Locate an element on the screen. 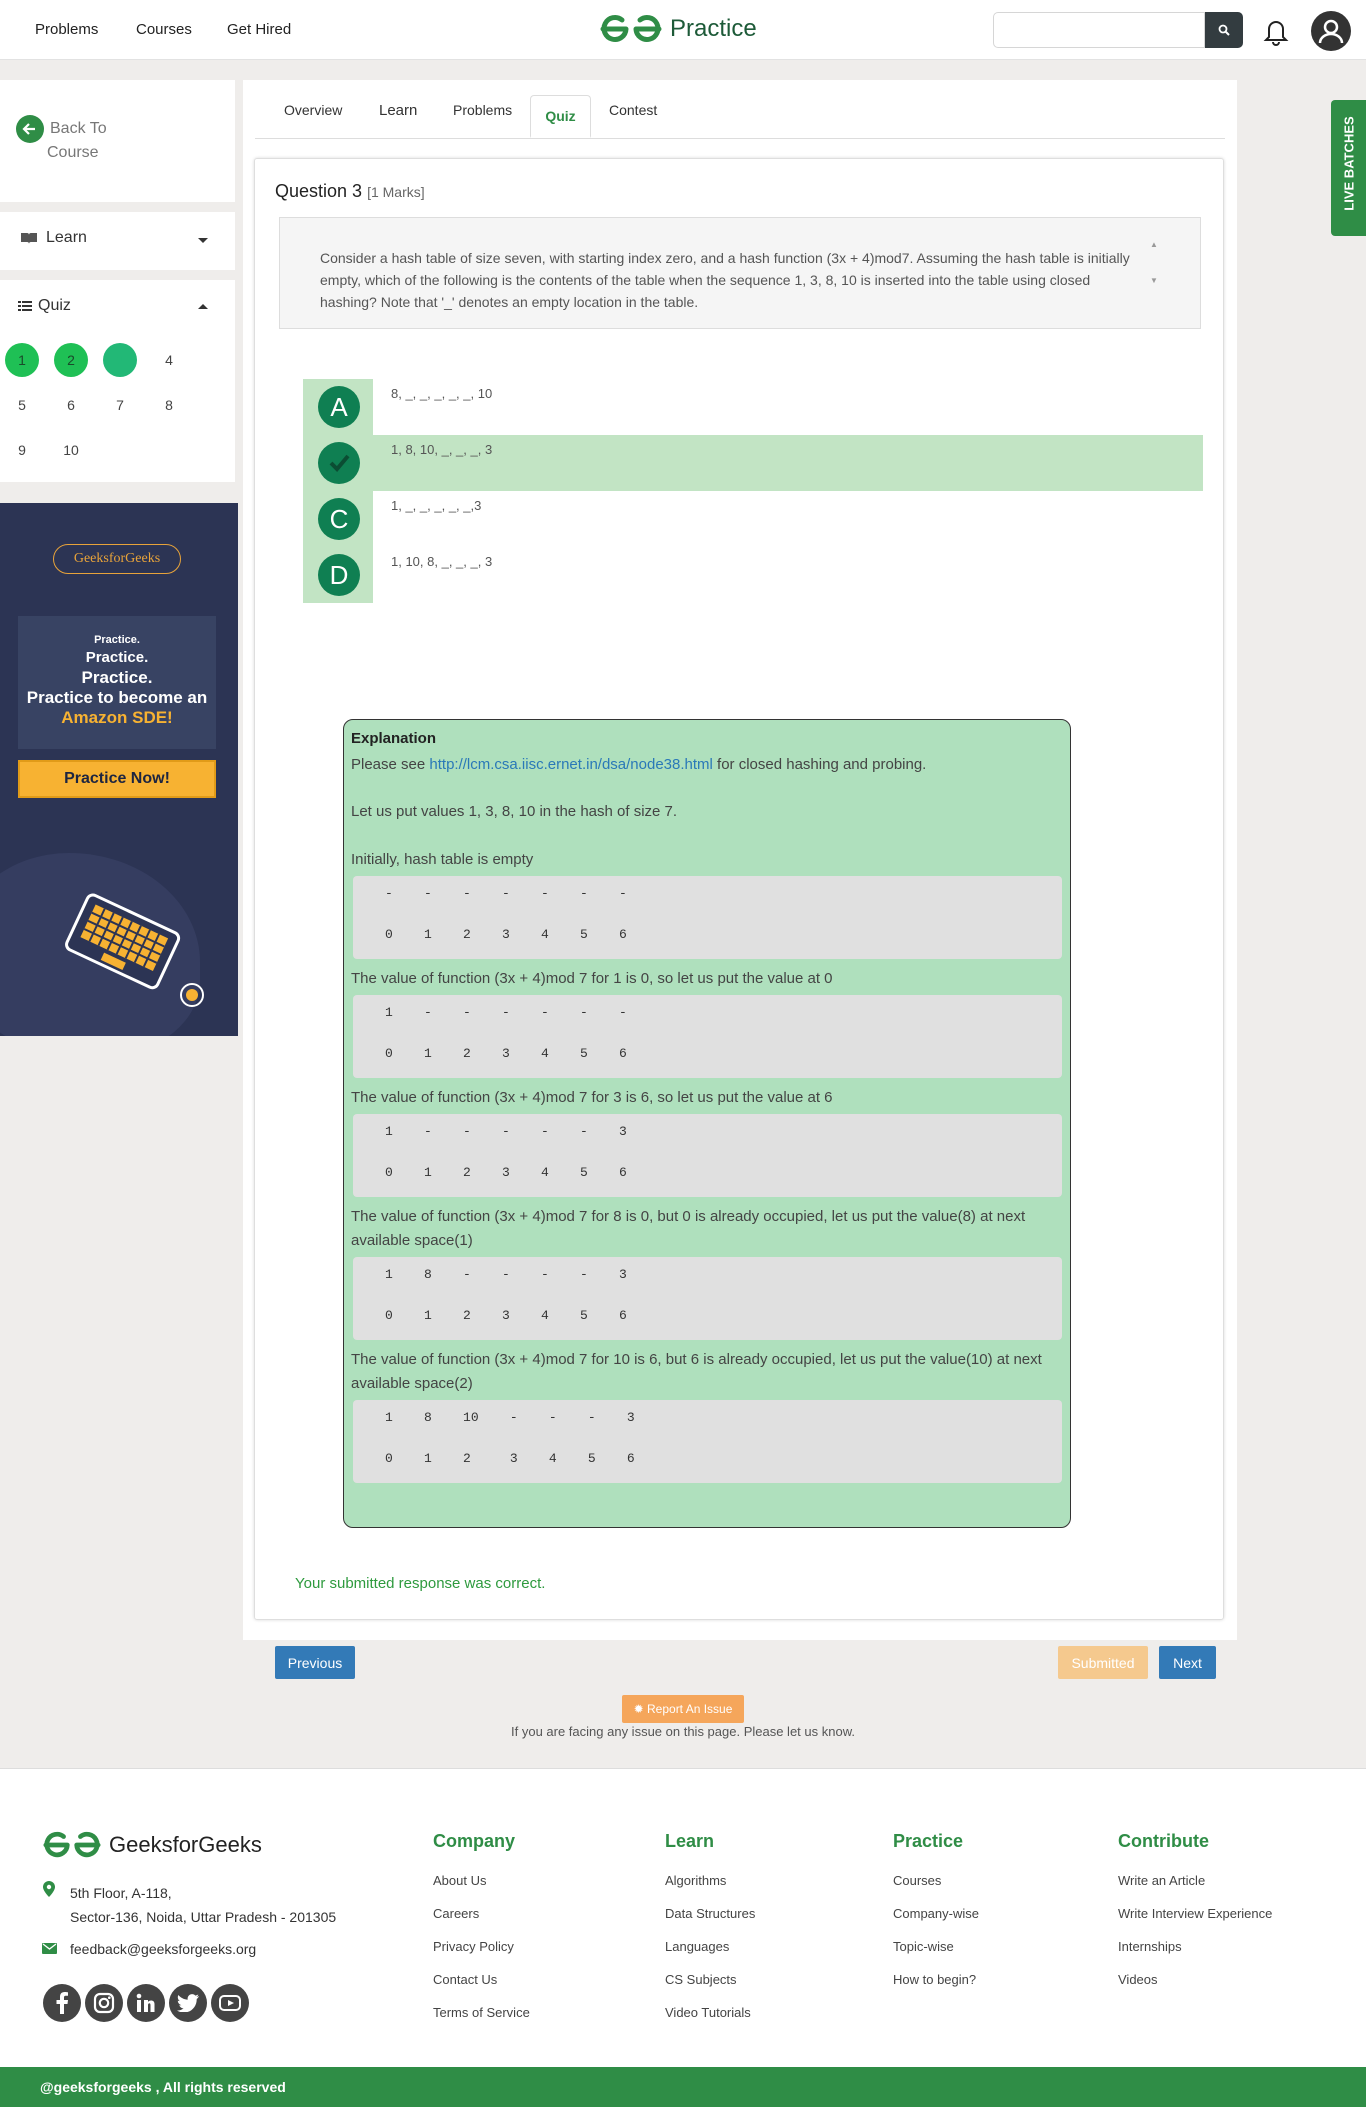 The height and width of the screenshot is (2107, 1366). nav-problems: Problems is located at coordinates (66, 29).